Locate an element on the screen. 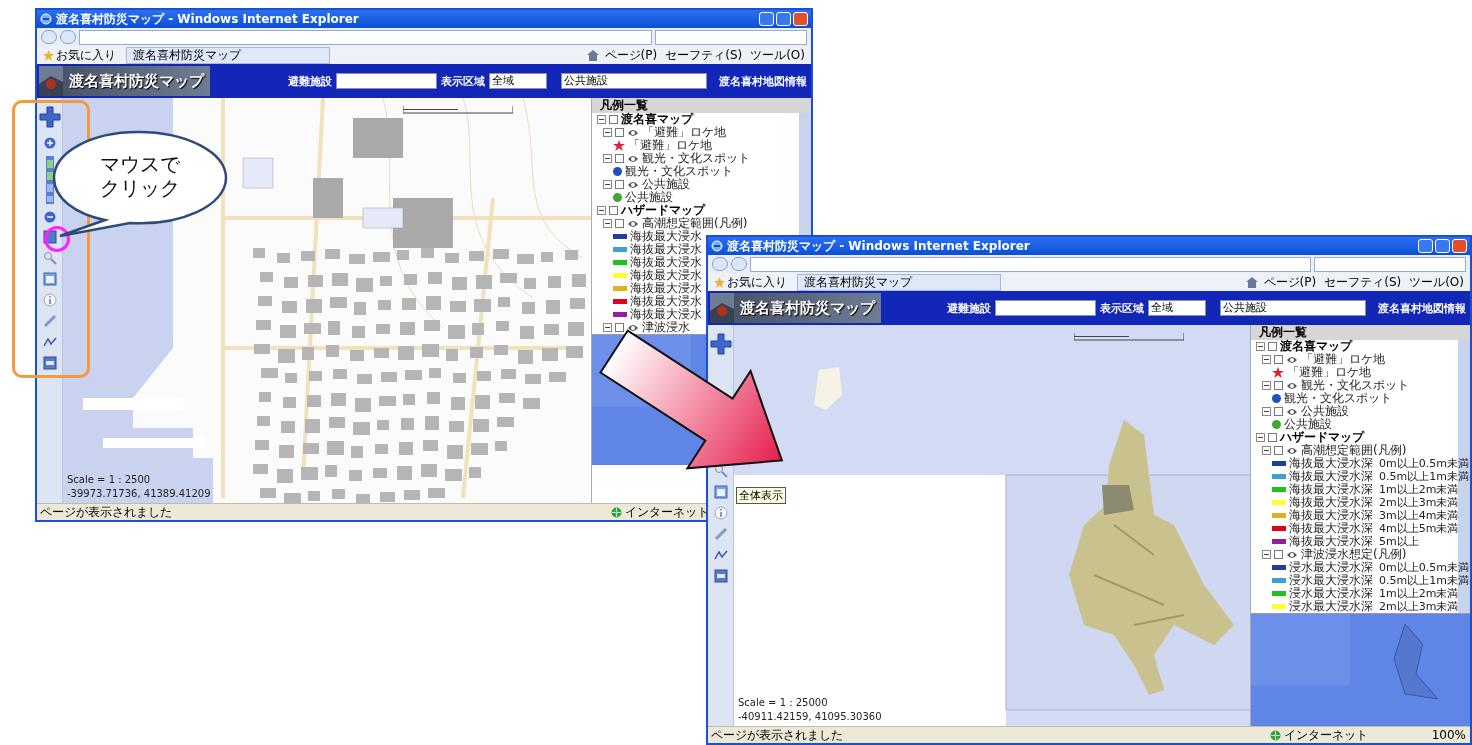 This screenshot has height=745, width=1472. magnifier-icon is located at coordinates (720, 471).